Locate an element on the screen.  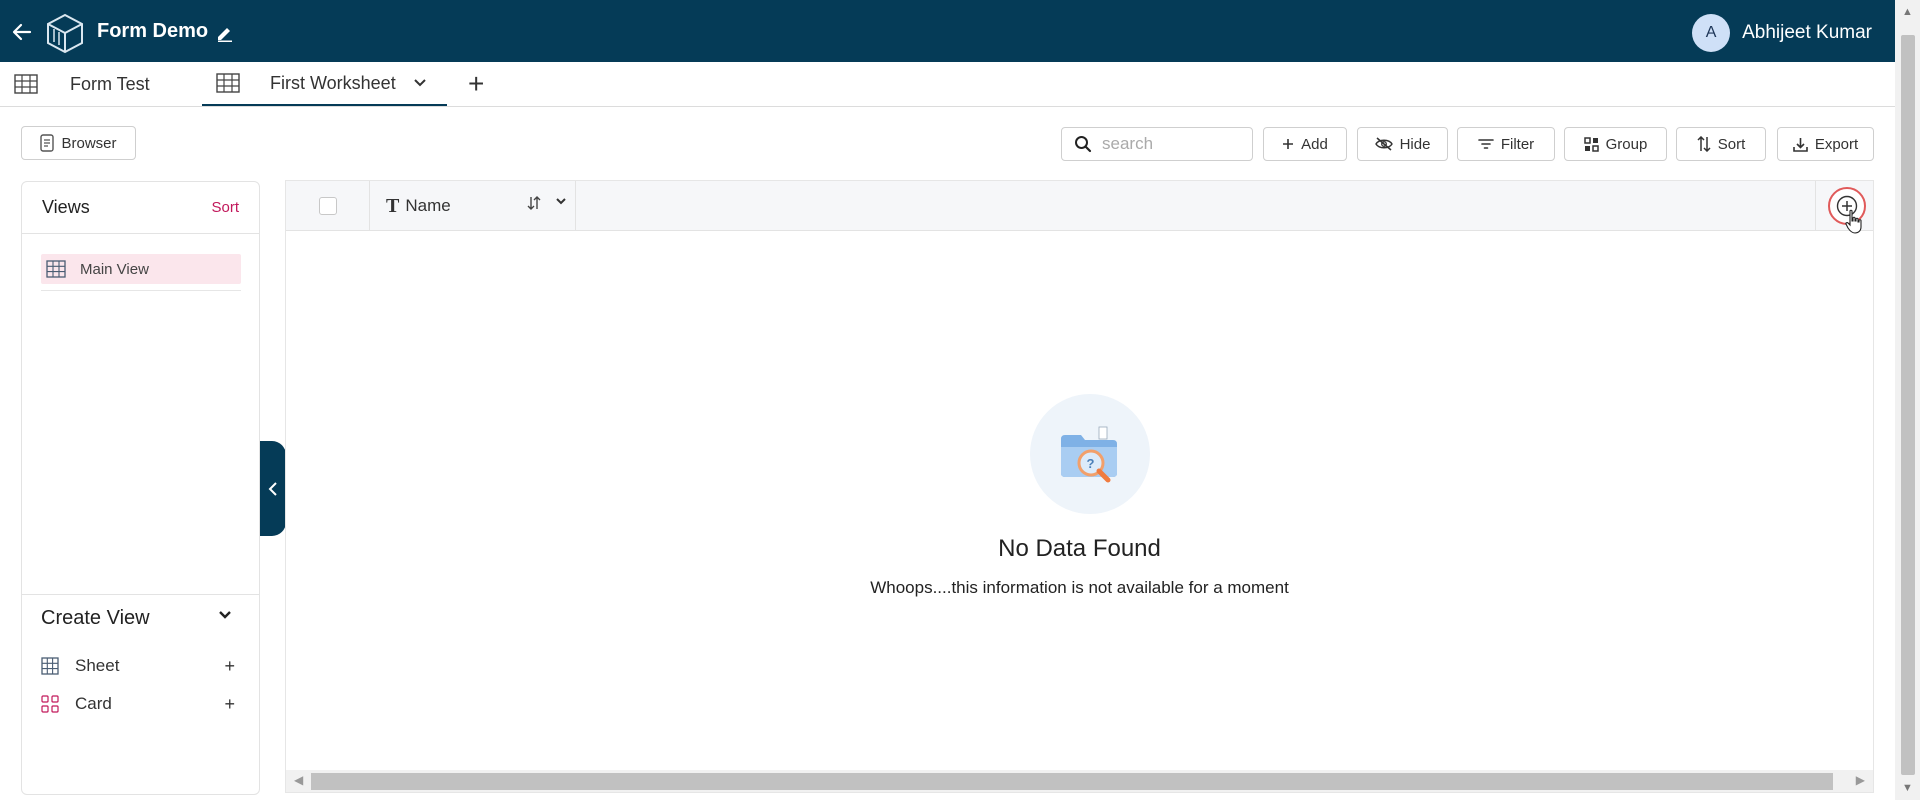
export-label: Export is located at coordinates (1836, 144).